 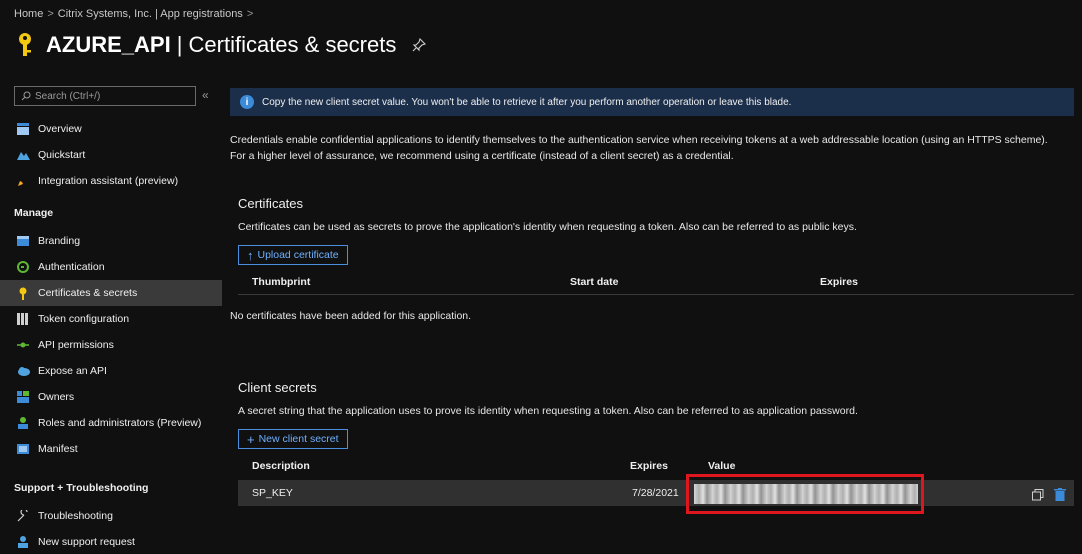 I want to click on sidebar-item-label: Manifest, so click(x=58, y=449).